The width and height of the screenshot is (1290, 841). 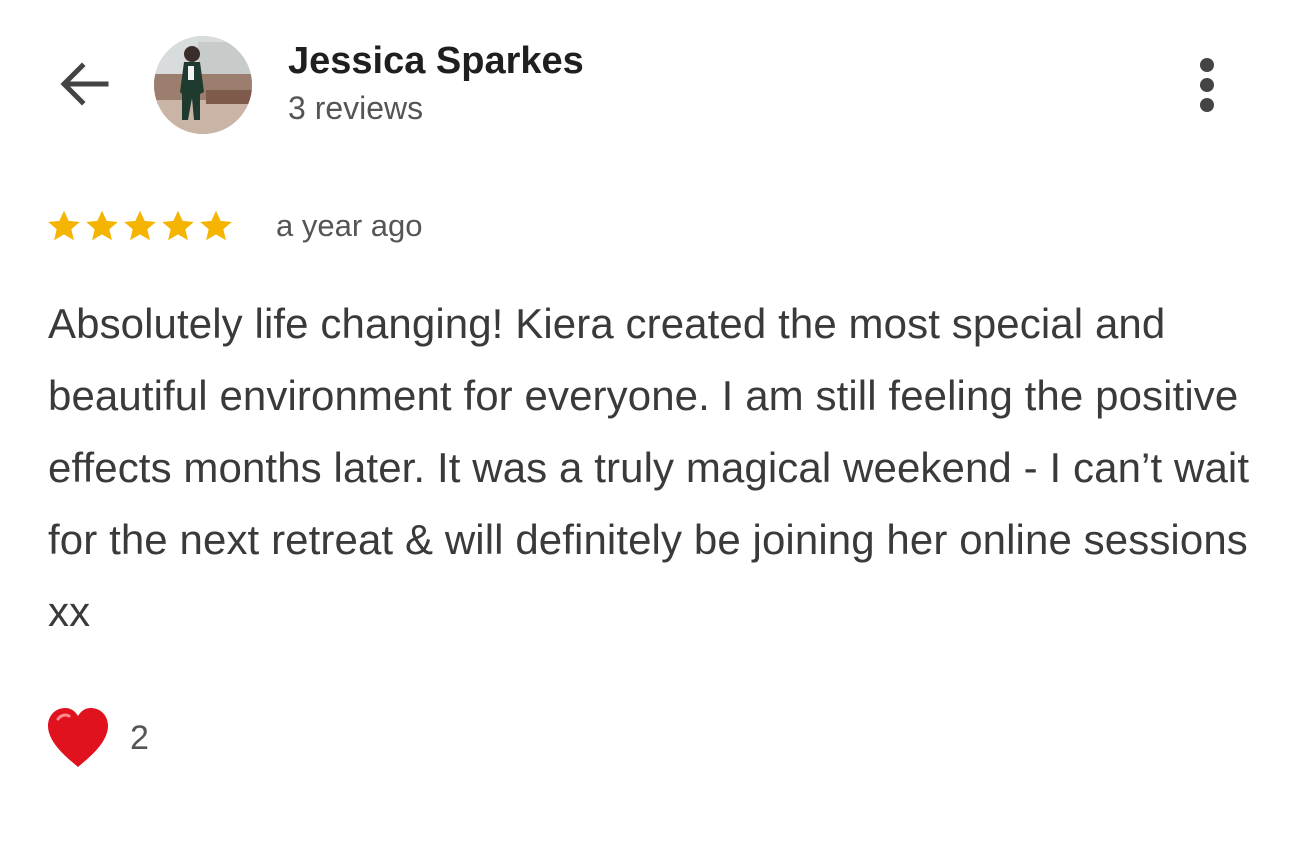 What do you see at coordinates (349, 225) in the screenshot?
I see `review-date: a year ago` at bounding box center [349, 225].